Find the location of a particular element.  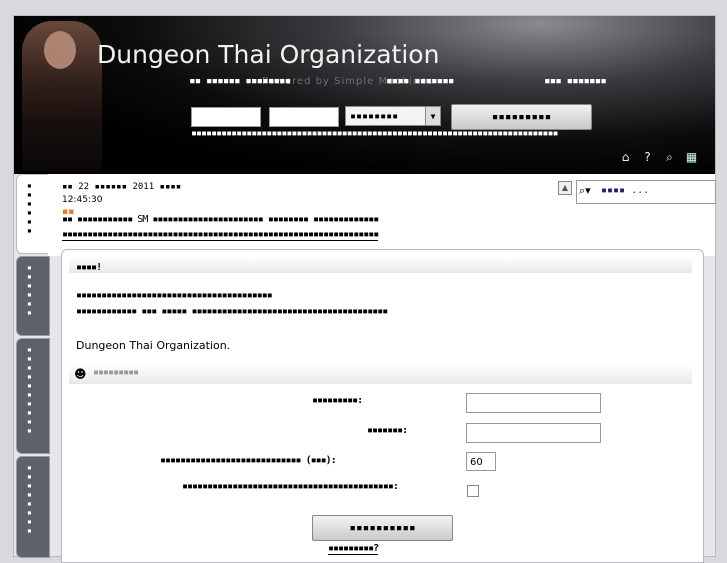

search-icon: ⌕ is located at coordinates (669, 157).